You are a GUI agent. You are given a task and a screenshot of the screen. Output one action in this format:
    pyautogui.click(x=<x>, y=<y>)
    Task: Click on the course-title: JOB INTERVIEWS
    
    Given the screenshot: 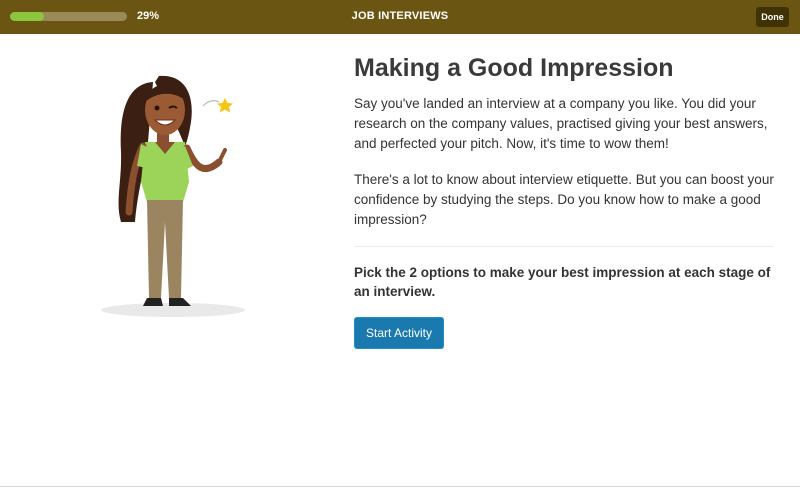 What is the action you would take?
    pyautogui.click(x=400, y=16)
    